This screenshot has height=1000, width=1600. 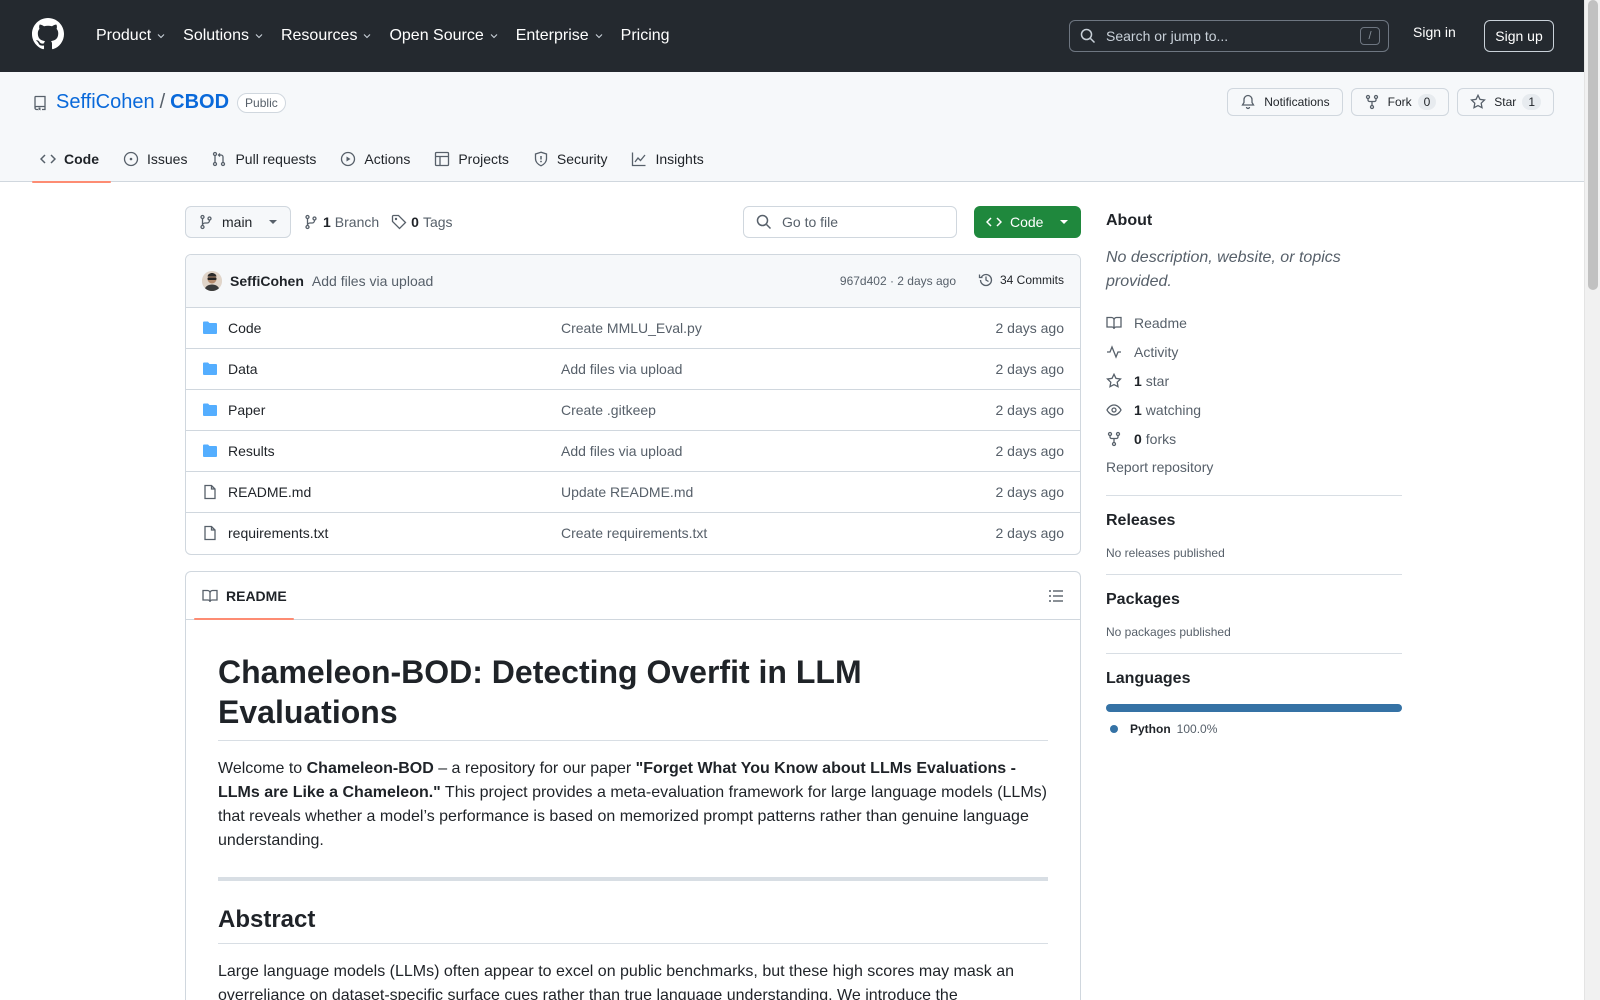 I want to click on activity-link: Activity, so click(x=1254, y=351).